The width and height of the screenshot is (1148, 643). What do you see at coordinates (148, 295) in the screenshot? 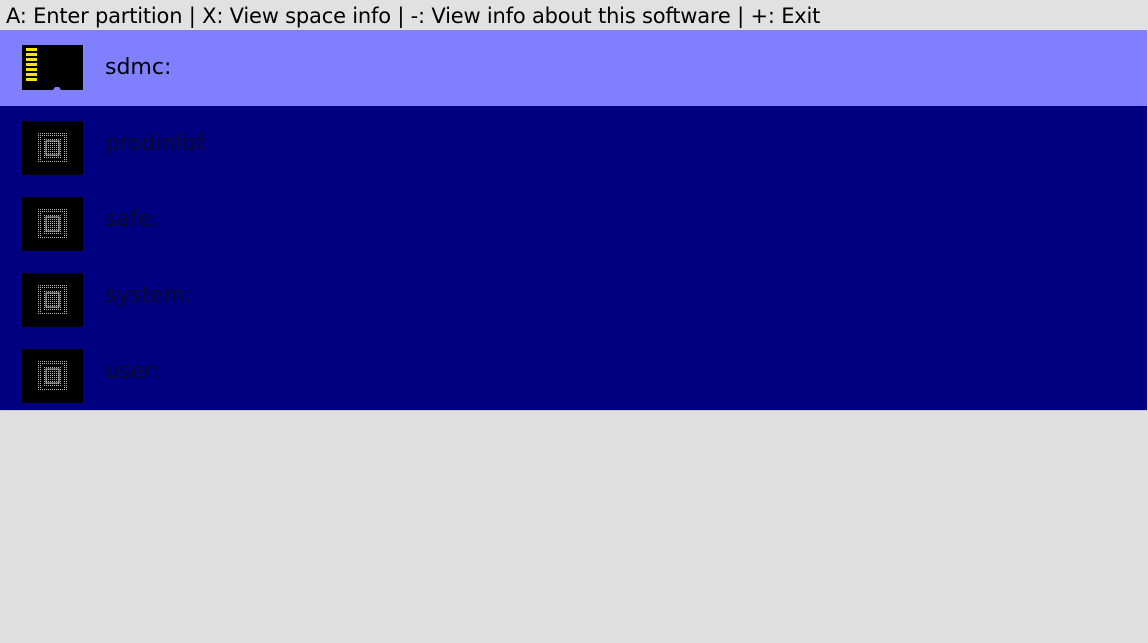
I see `partition-label: system:` at bounding box center [148, 295].